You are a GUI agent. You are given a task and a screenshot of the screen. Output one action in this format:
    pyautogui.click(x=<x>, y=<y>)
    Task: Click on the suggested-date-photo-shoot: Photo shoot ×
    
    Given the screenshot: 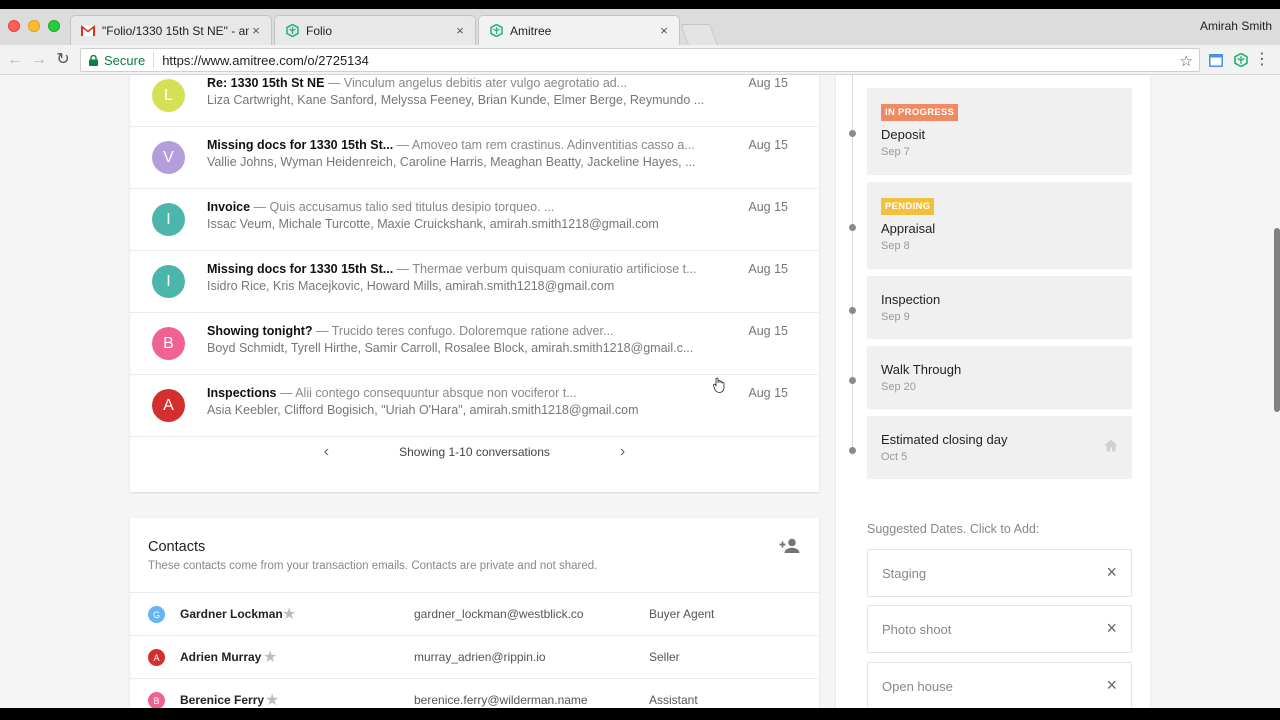 What is the action you would take?
    pyautogui.click(x=999, y=629)
    